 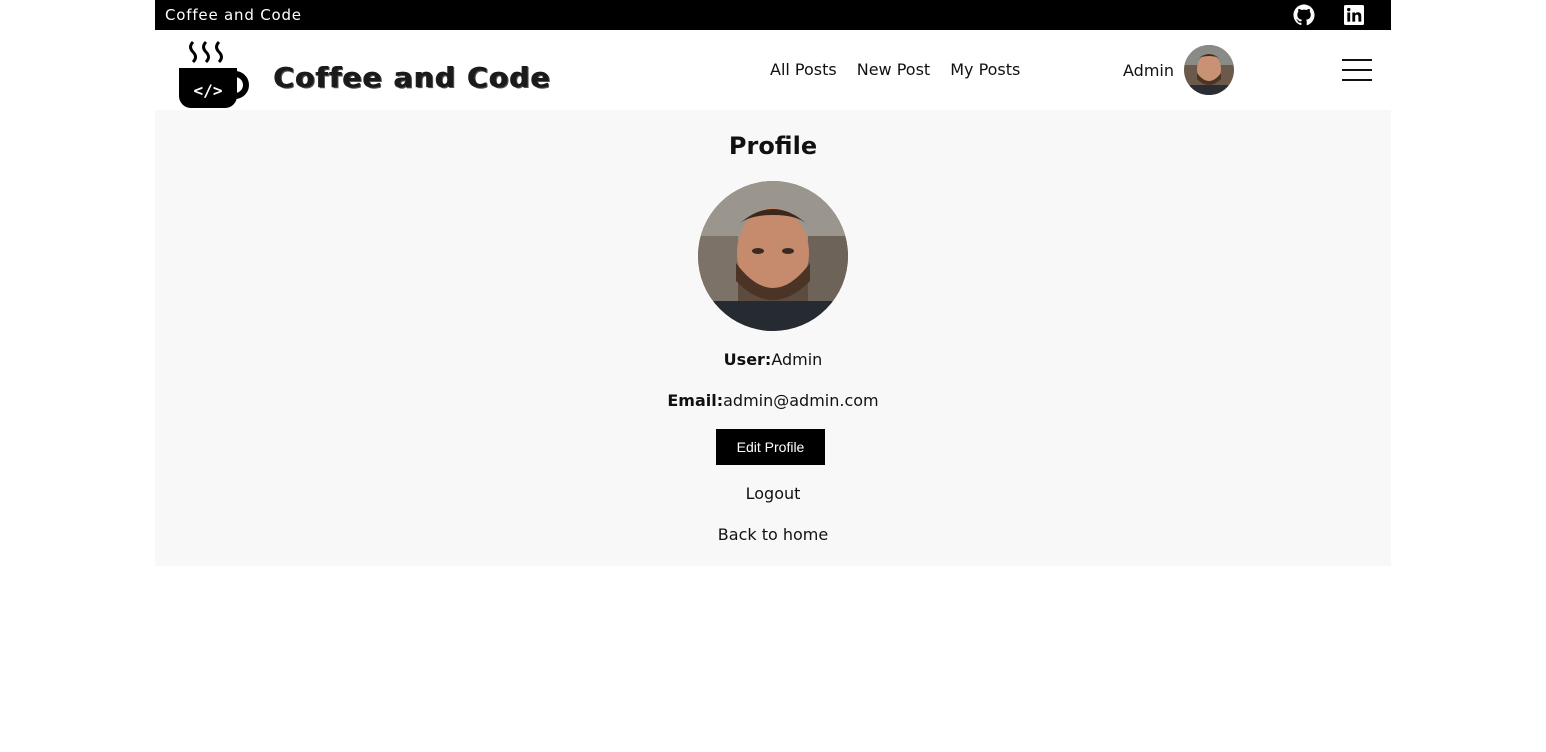 What do you see at coordinates (1178, 70) in the screenshot?
I see `user-menu: Admin` at bounding box center [1178, 70].